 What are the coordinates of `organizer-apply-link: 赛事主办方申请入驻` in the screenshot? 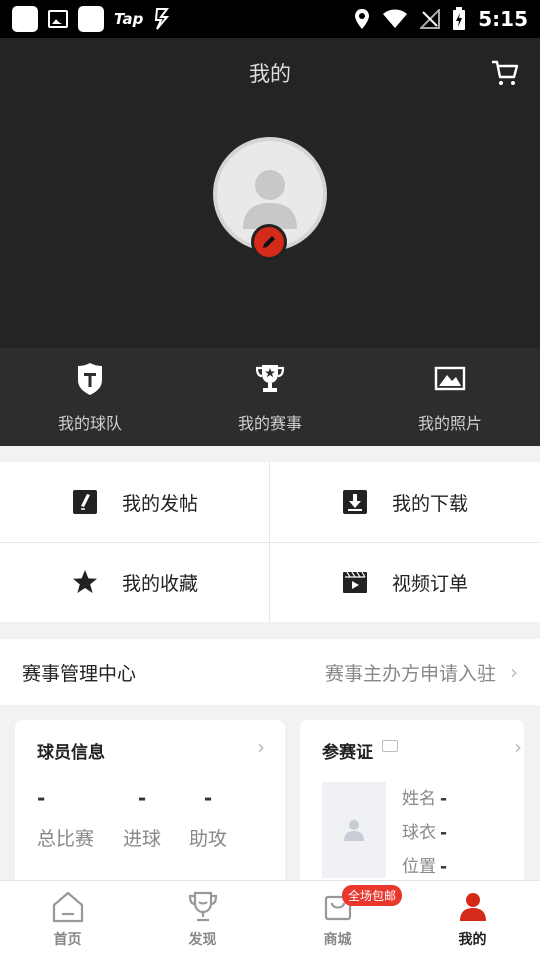 It's located at (410, 672).